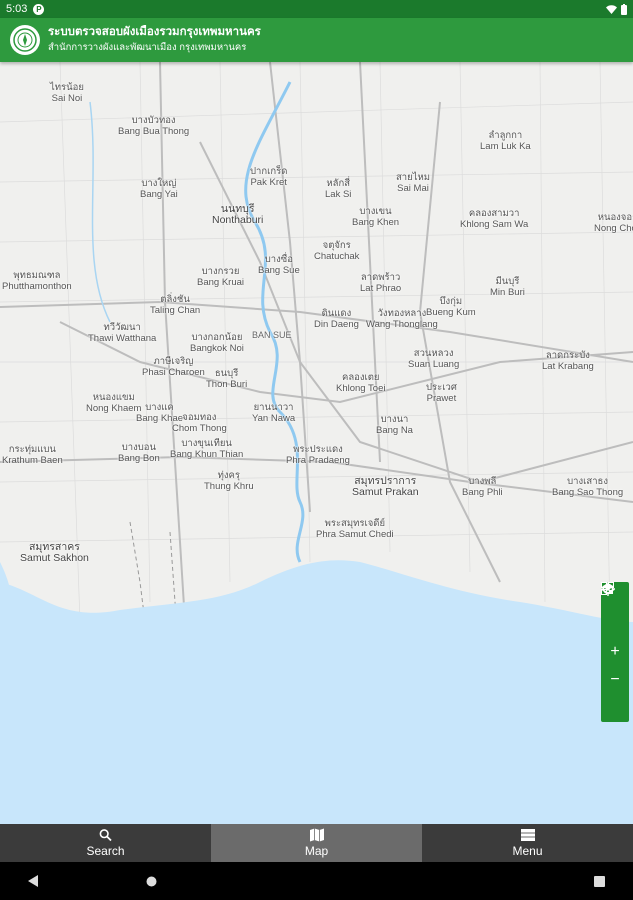 The width and height of the screenshot is (633, 900). What do you see at coordinates (279, 265) in the screenshot?
I see `map-place-label: บางซื่อ Bang Sue` at bounding box center [279, 265].